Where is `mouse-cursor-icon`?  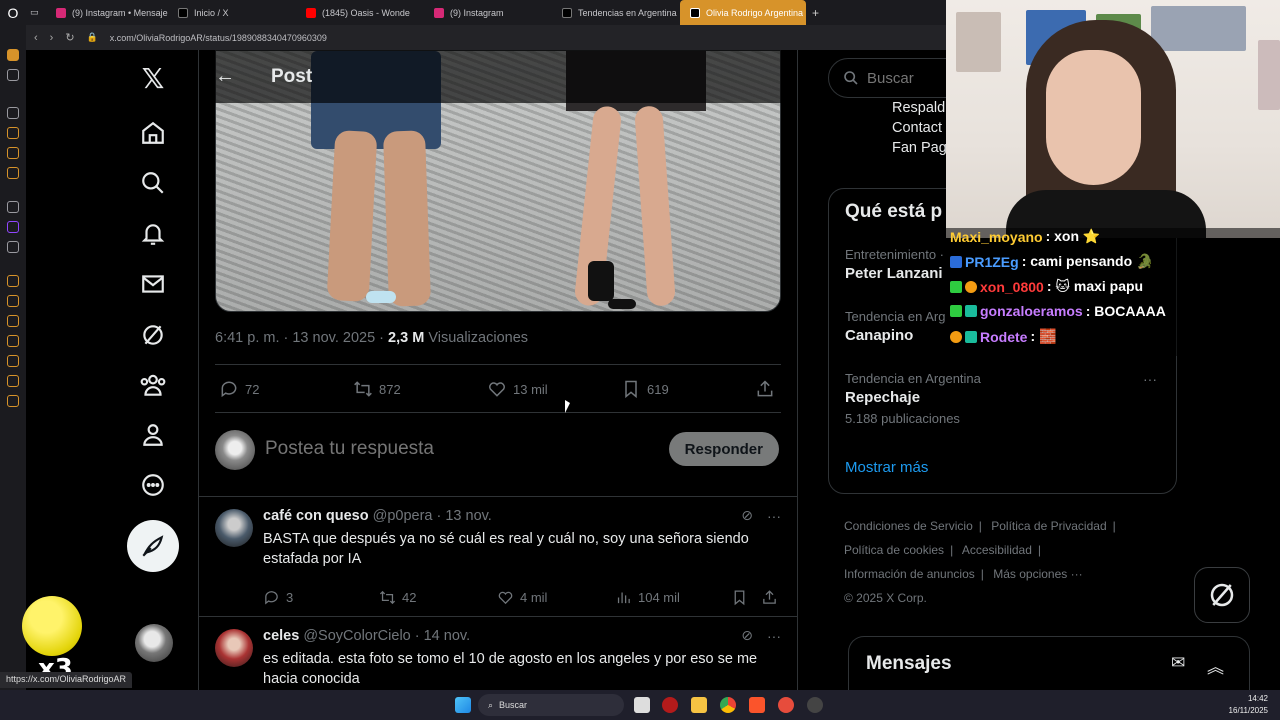
mouse-cursor-icon is located at coordinates (567, 406).